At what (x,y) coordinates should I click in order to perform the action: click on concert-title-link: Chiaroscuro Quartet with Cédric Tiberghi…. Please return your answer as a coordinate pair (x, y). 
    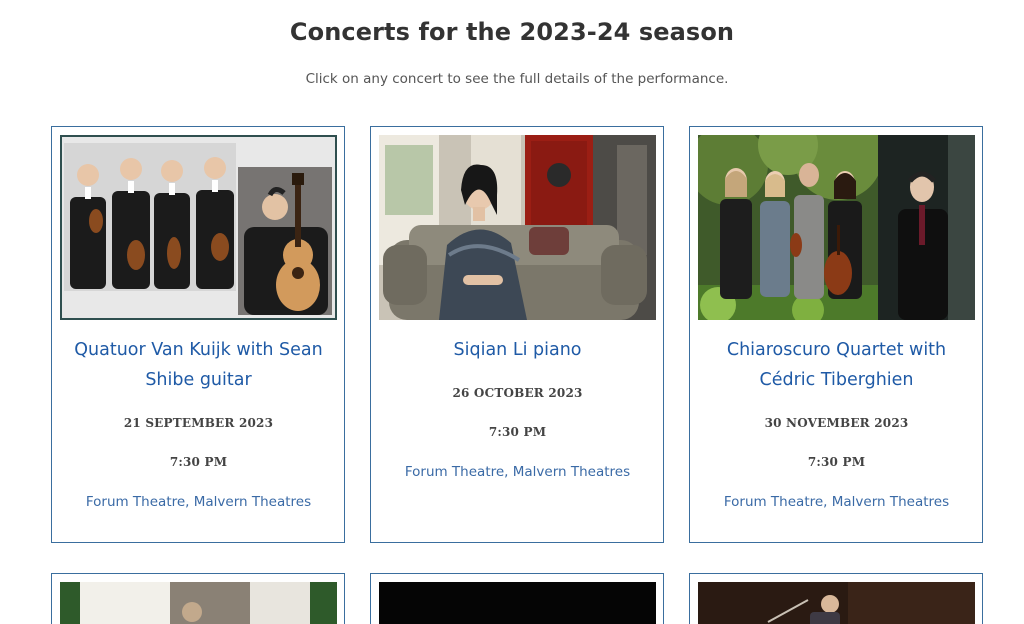
    Looking at the image, I should click on (836, 365).